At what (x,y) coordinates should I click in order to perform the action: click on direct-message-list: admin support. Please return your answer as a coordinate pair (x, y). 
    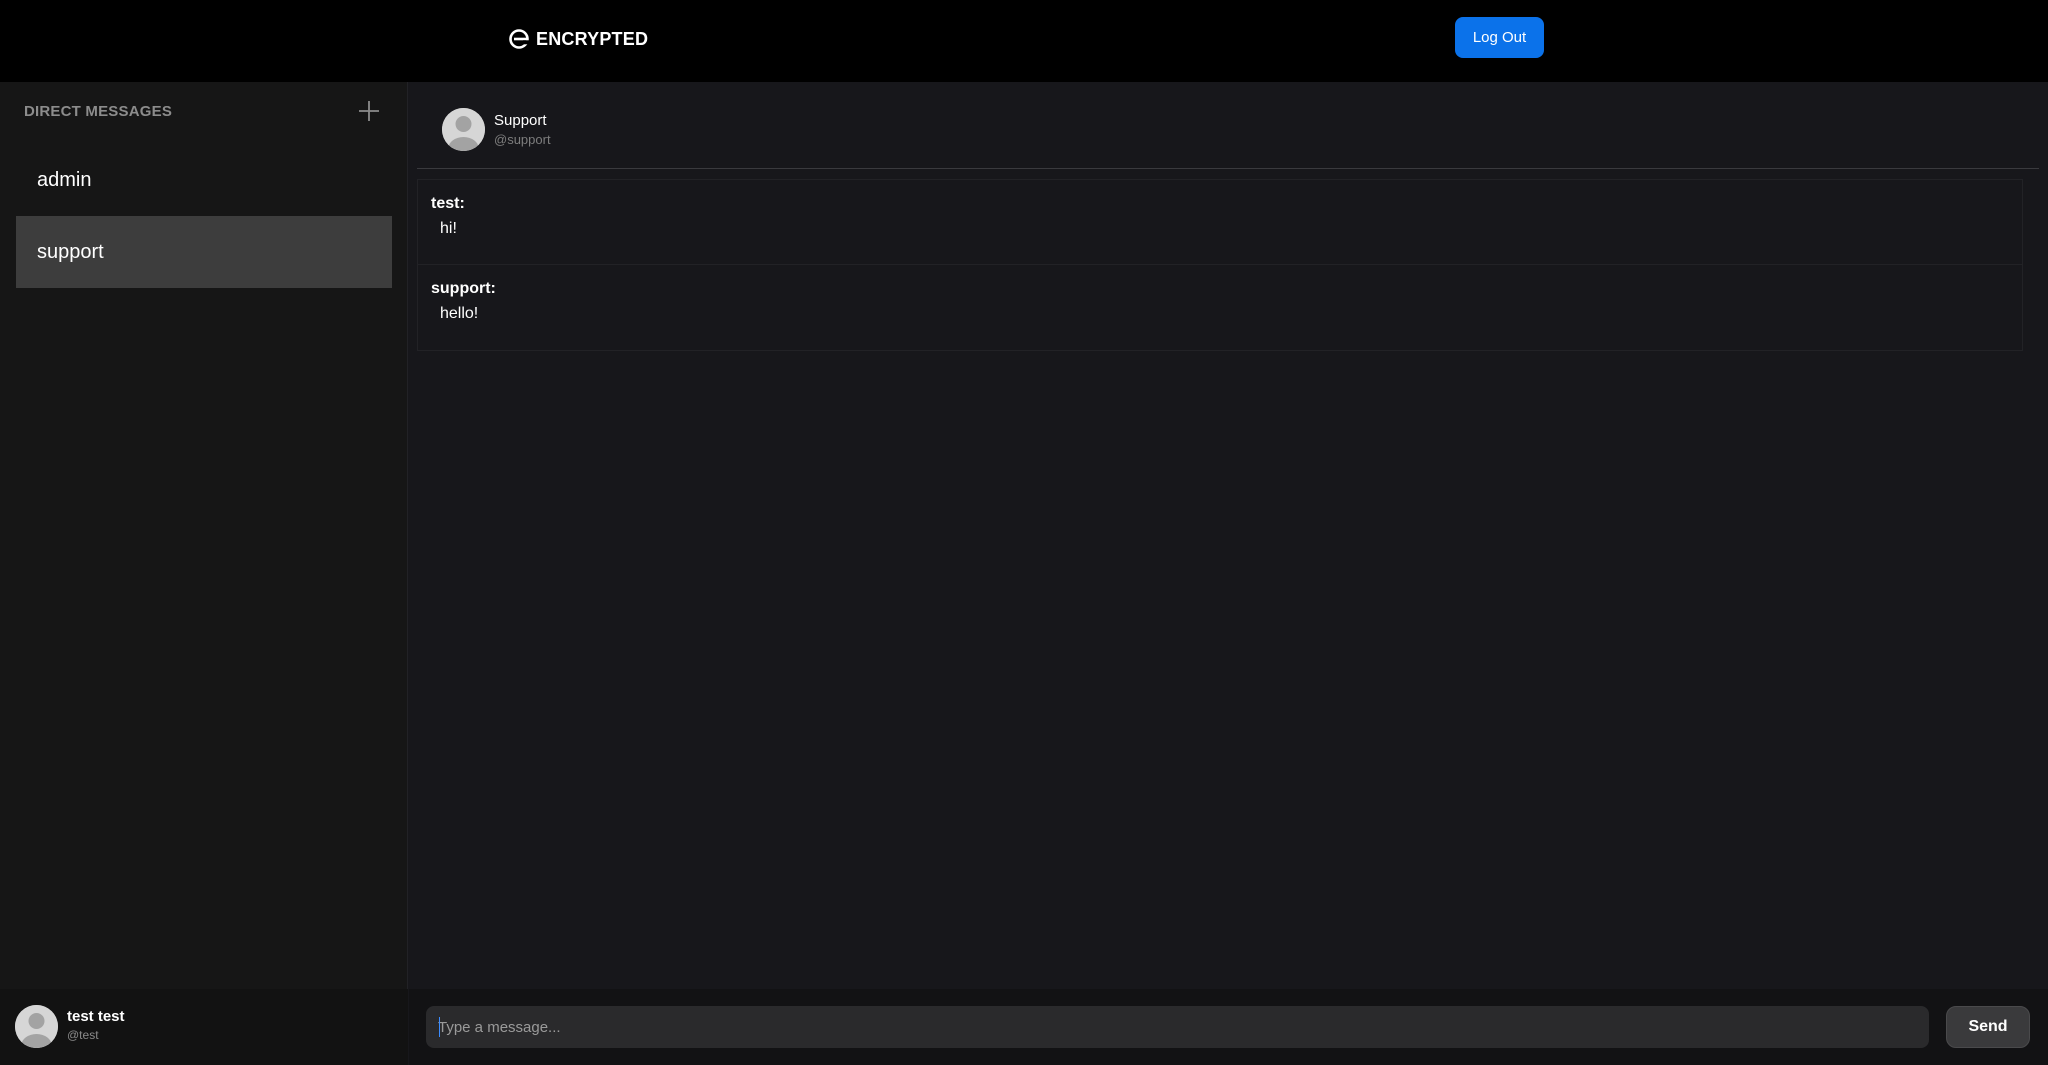
    Looking at the image, I should click on (204, 216).